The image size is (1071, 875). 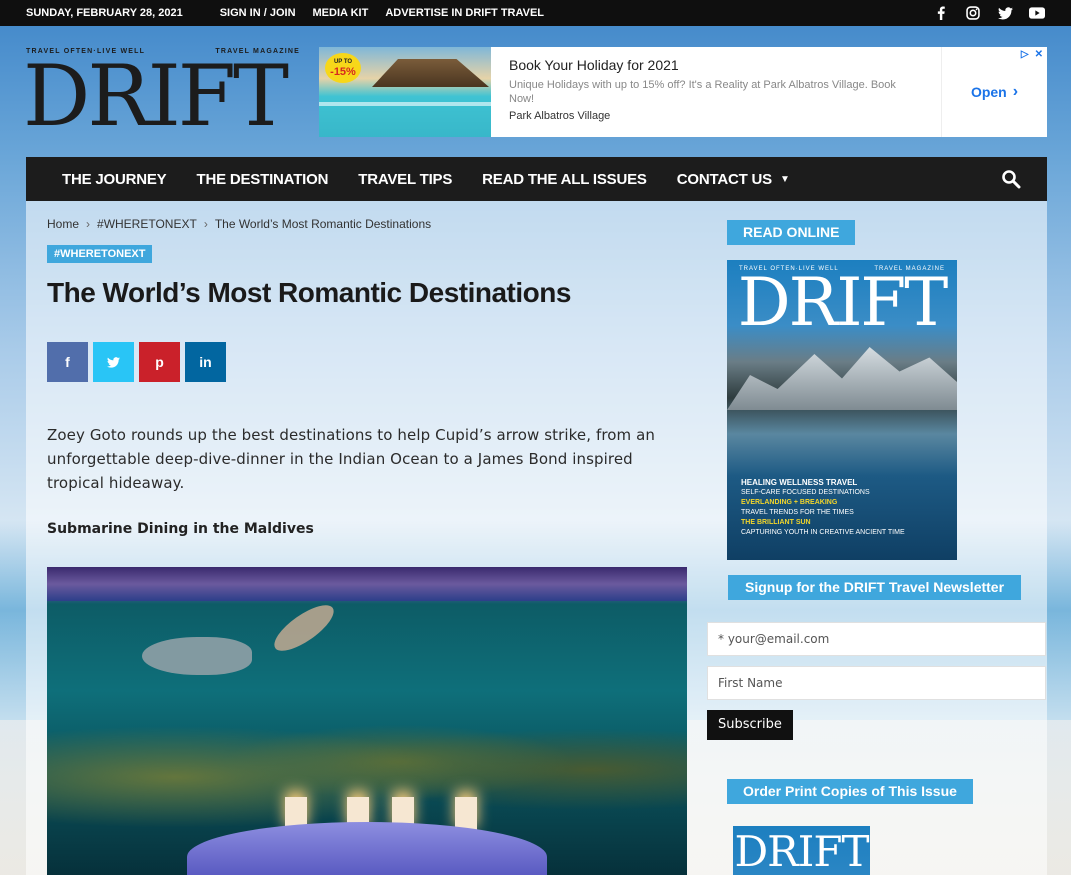 I want to click on magazine-wordmark: DRIFT, so click(x=843, y=302).